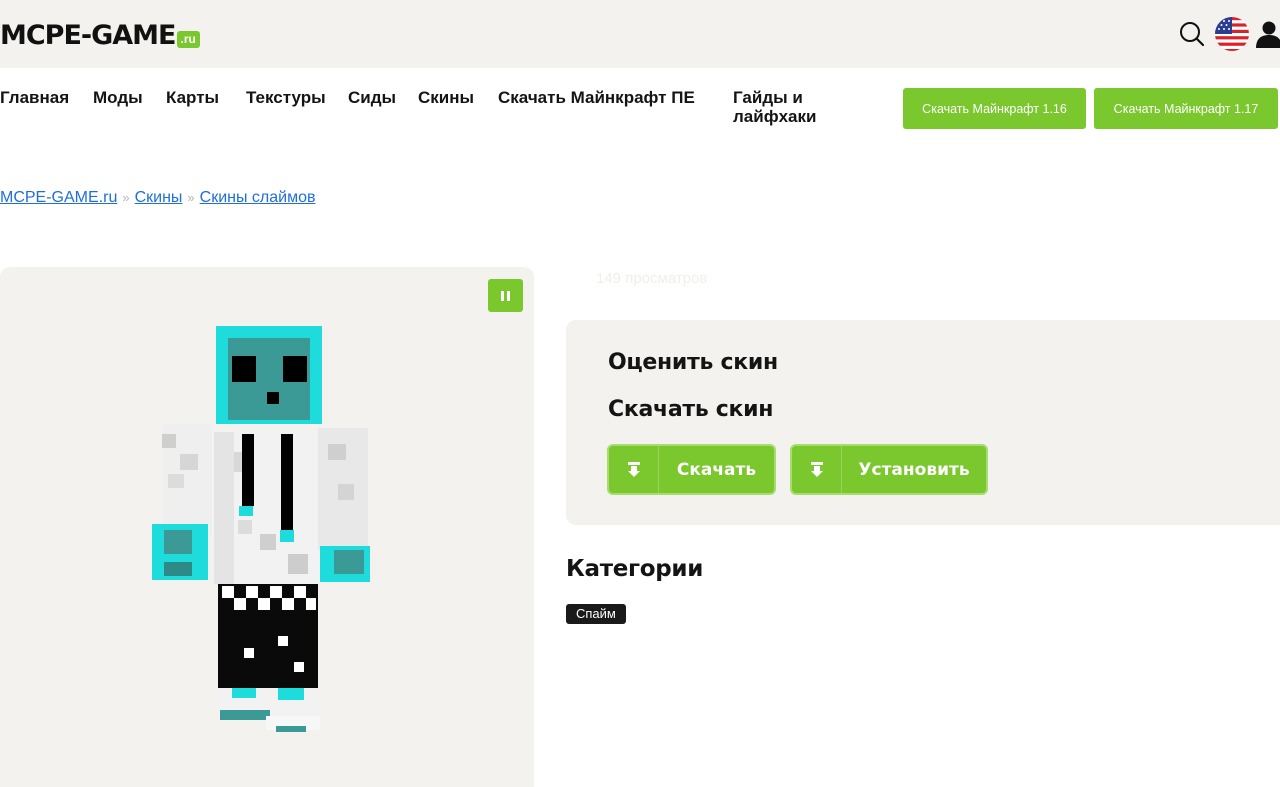 The width and height of the screenshot is (1280, 787). I want to click on site-logo: MCPE-GAME .ru, so click(100, 35).